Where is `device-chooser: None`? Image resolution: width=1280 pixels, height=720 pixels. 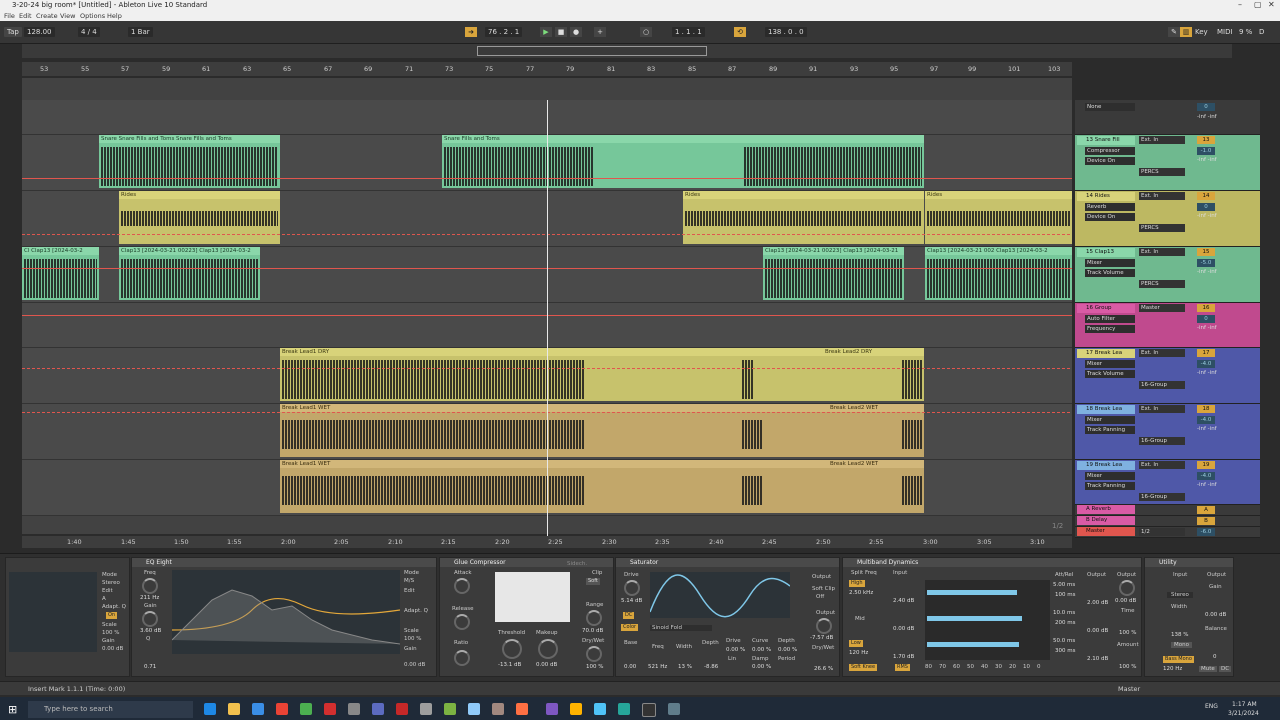
device-chooser: None is located at coordinates (1110, 107).